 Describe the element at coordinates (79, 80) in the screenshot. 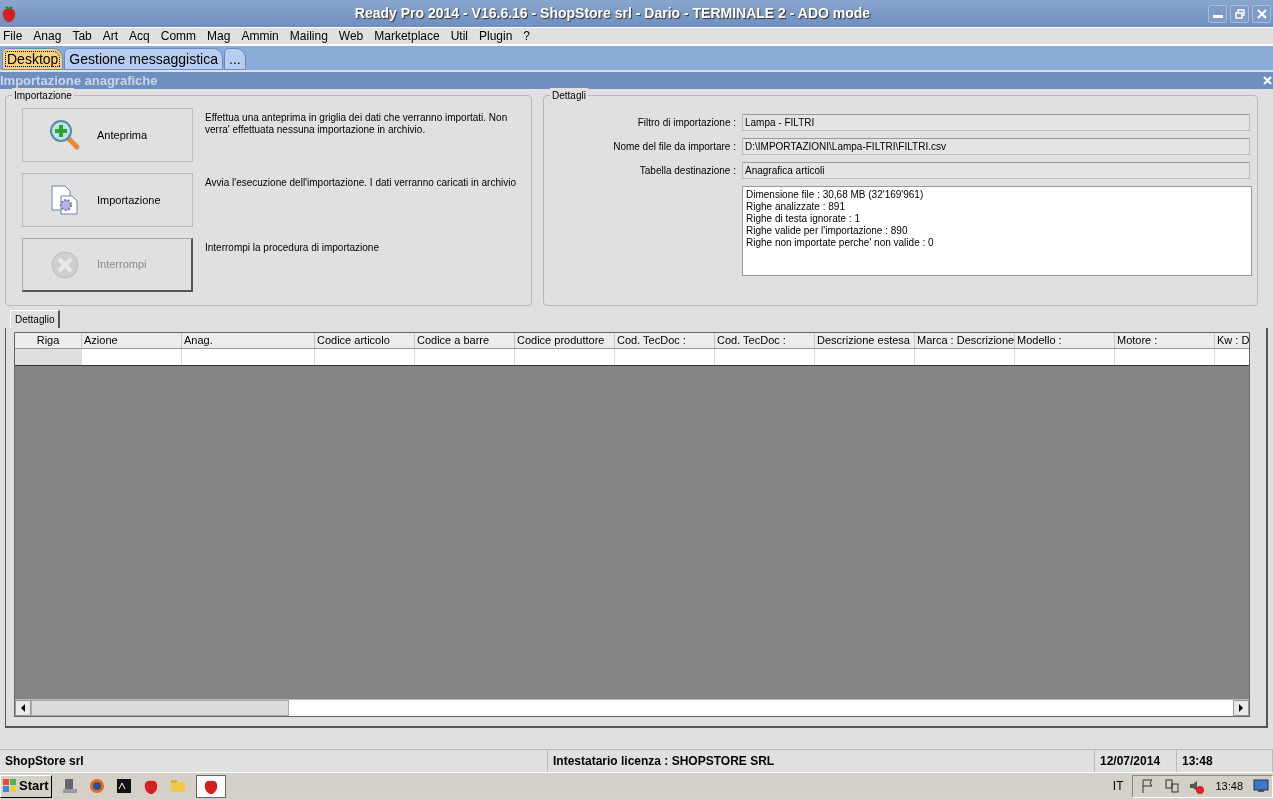

I see `panel-title: Importazione anagrafiche` at that location.